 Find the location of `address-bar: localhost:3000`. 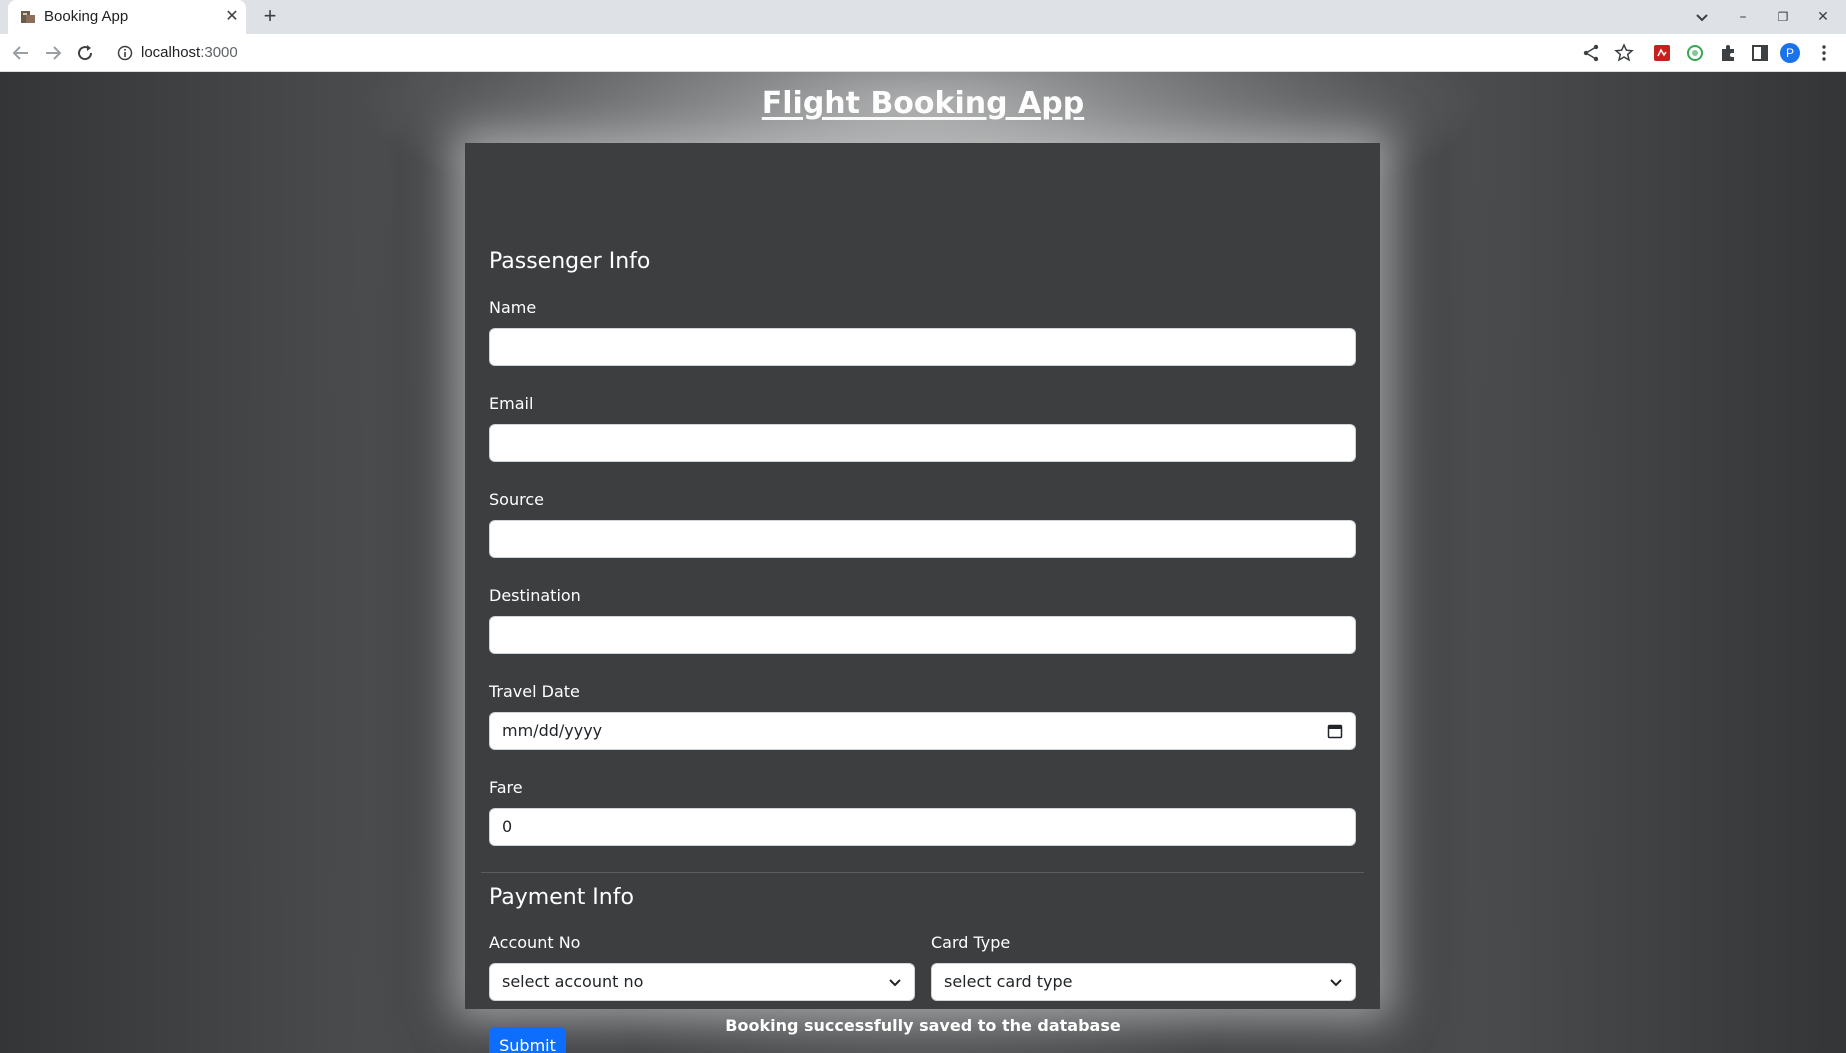

address-bar: localhost:3000 is located at coordinates (189, 52).